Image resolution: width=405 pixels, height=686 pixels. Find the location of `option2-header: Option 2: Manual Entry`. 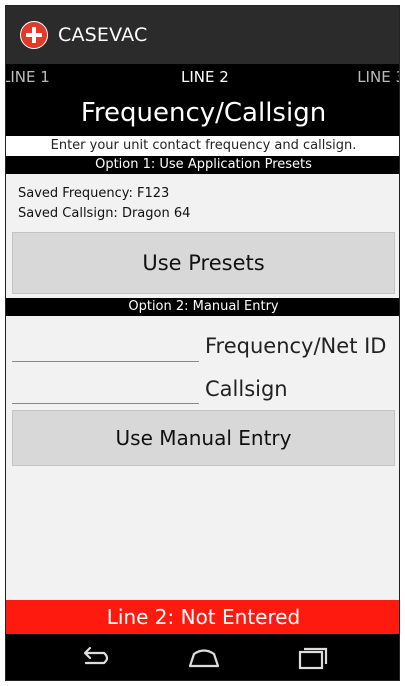

option2-header: Option 2: Manual Entry is located at coordinates (202, 307).